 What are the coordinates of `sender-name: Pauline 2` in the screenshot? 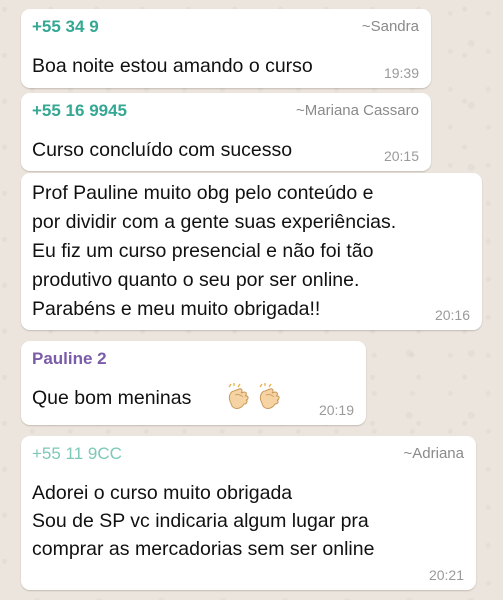 It's located at (69, 359).